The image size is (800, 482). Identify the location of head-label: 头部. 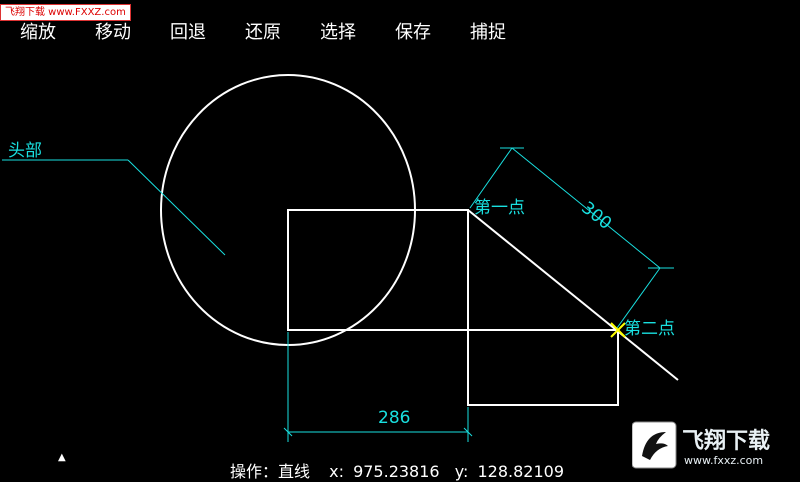
(25, 151).